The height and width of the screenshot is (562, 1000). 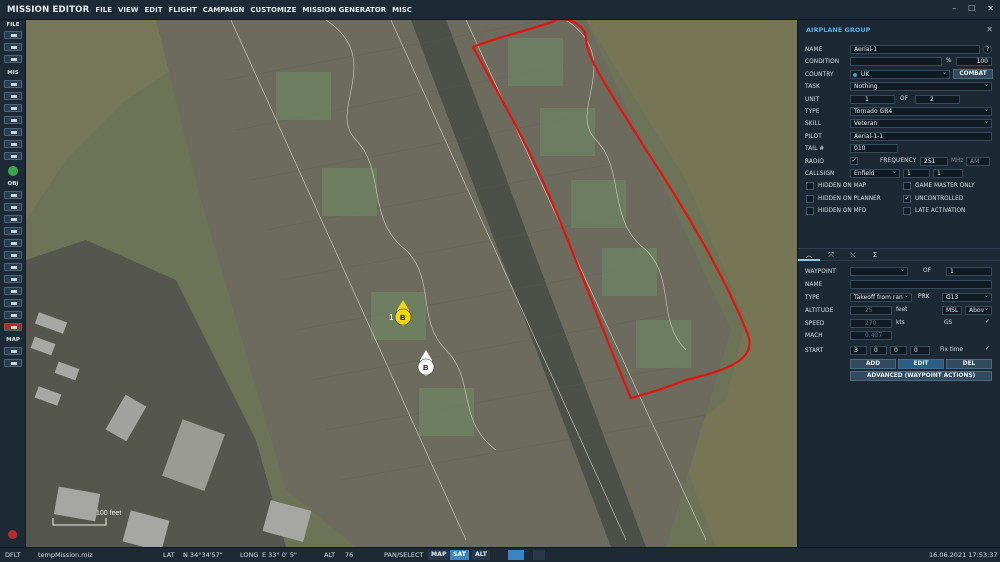 I want to click on delete-icon, so click(x=13, y=327).